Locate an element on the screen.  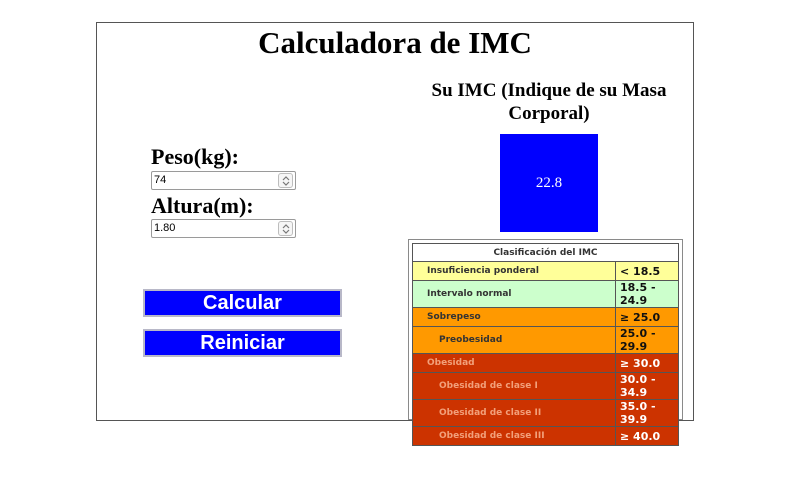
range-cell: 18.5 - 24.9 is located at coordinates (647, 294).